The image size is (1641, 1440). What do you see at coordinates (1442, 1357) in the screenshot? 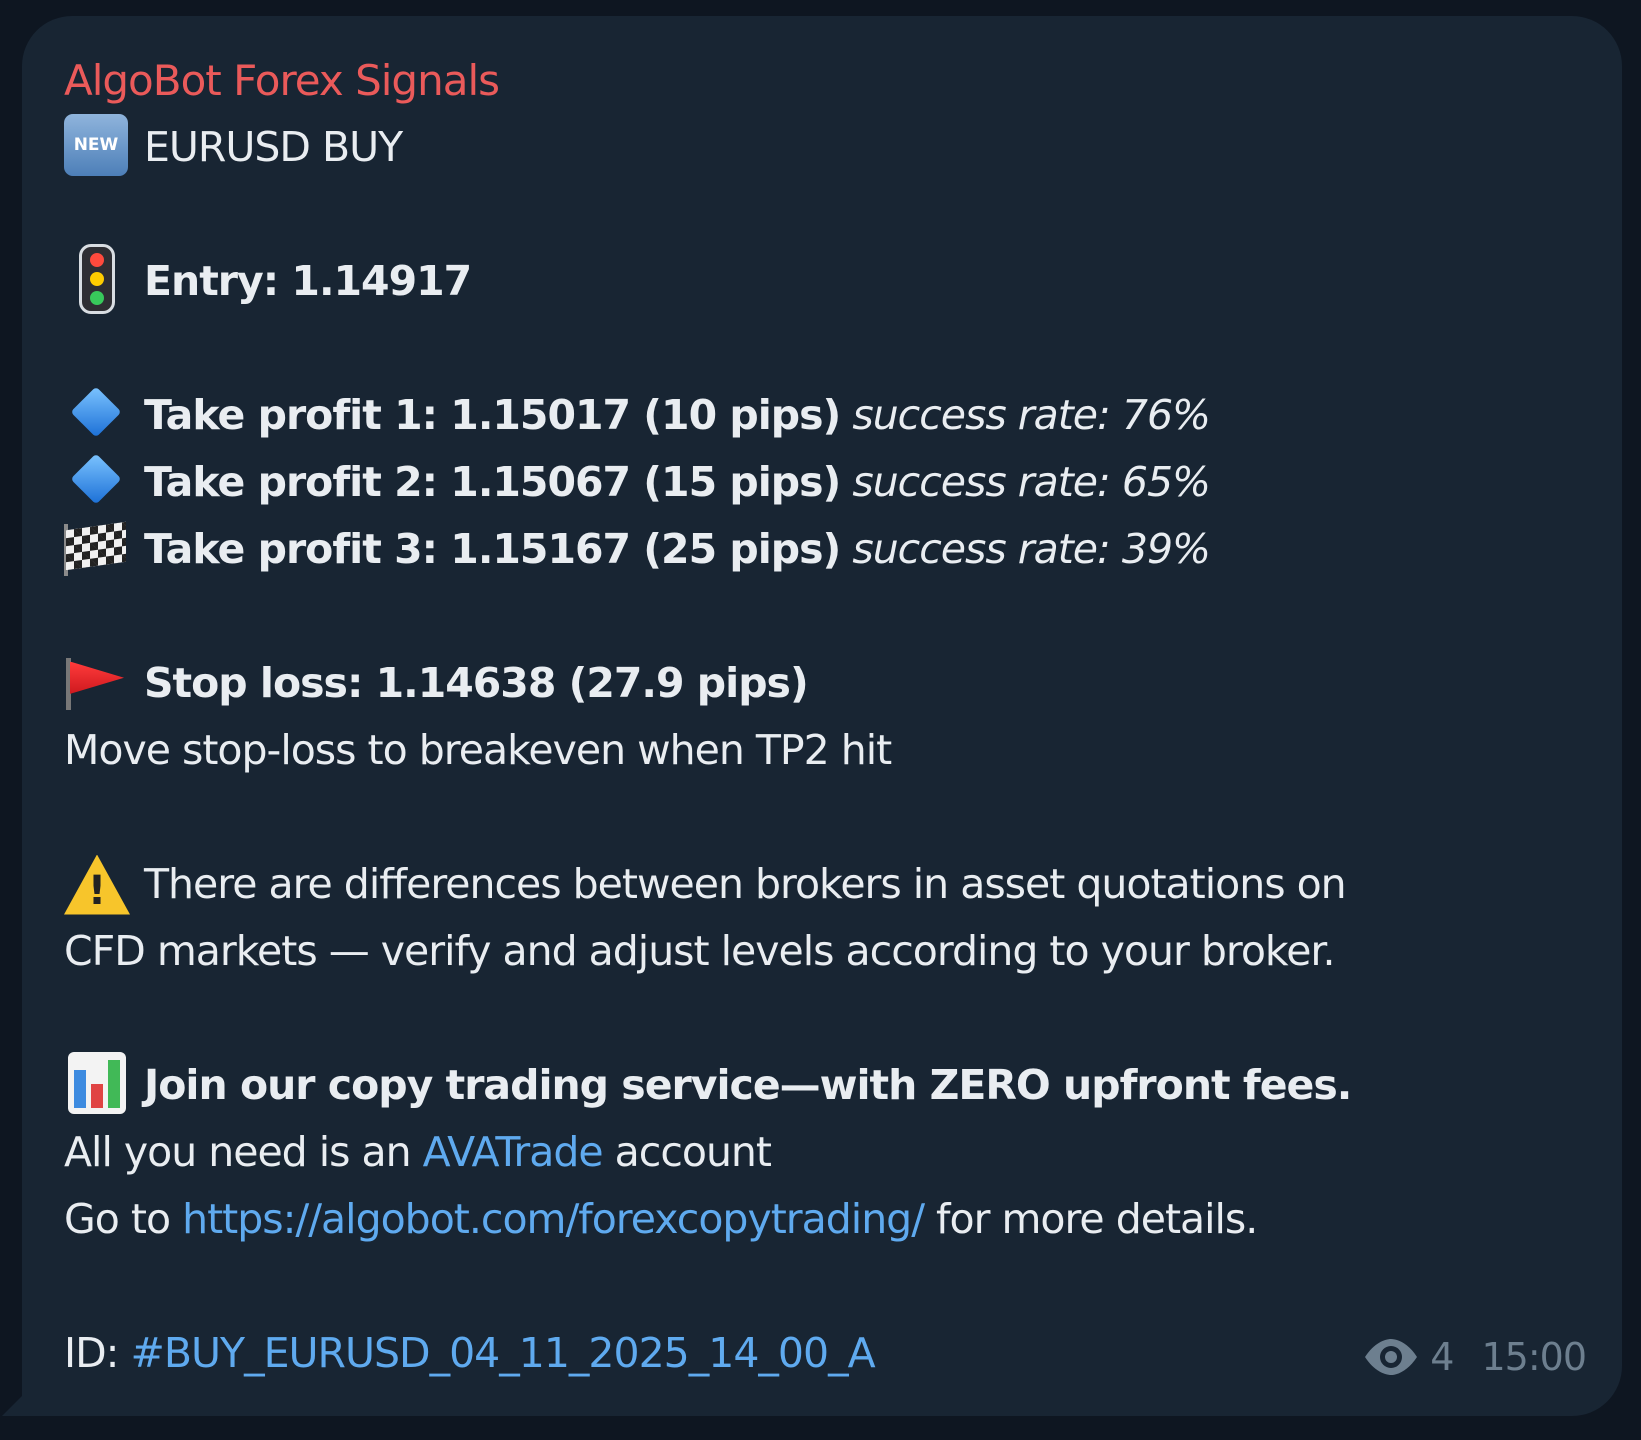
I see `view-count: 4` at bounding box center [1442, 1357].